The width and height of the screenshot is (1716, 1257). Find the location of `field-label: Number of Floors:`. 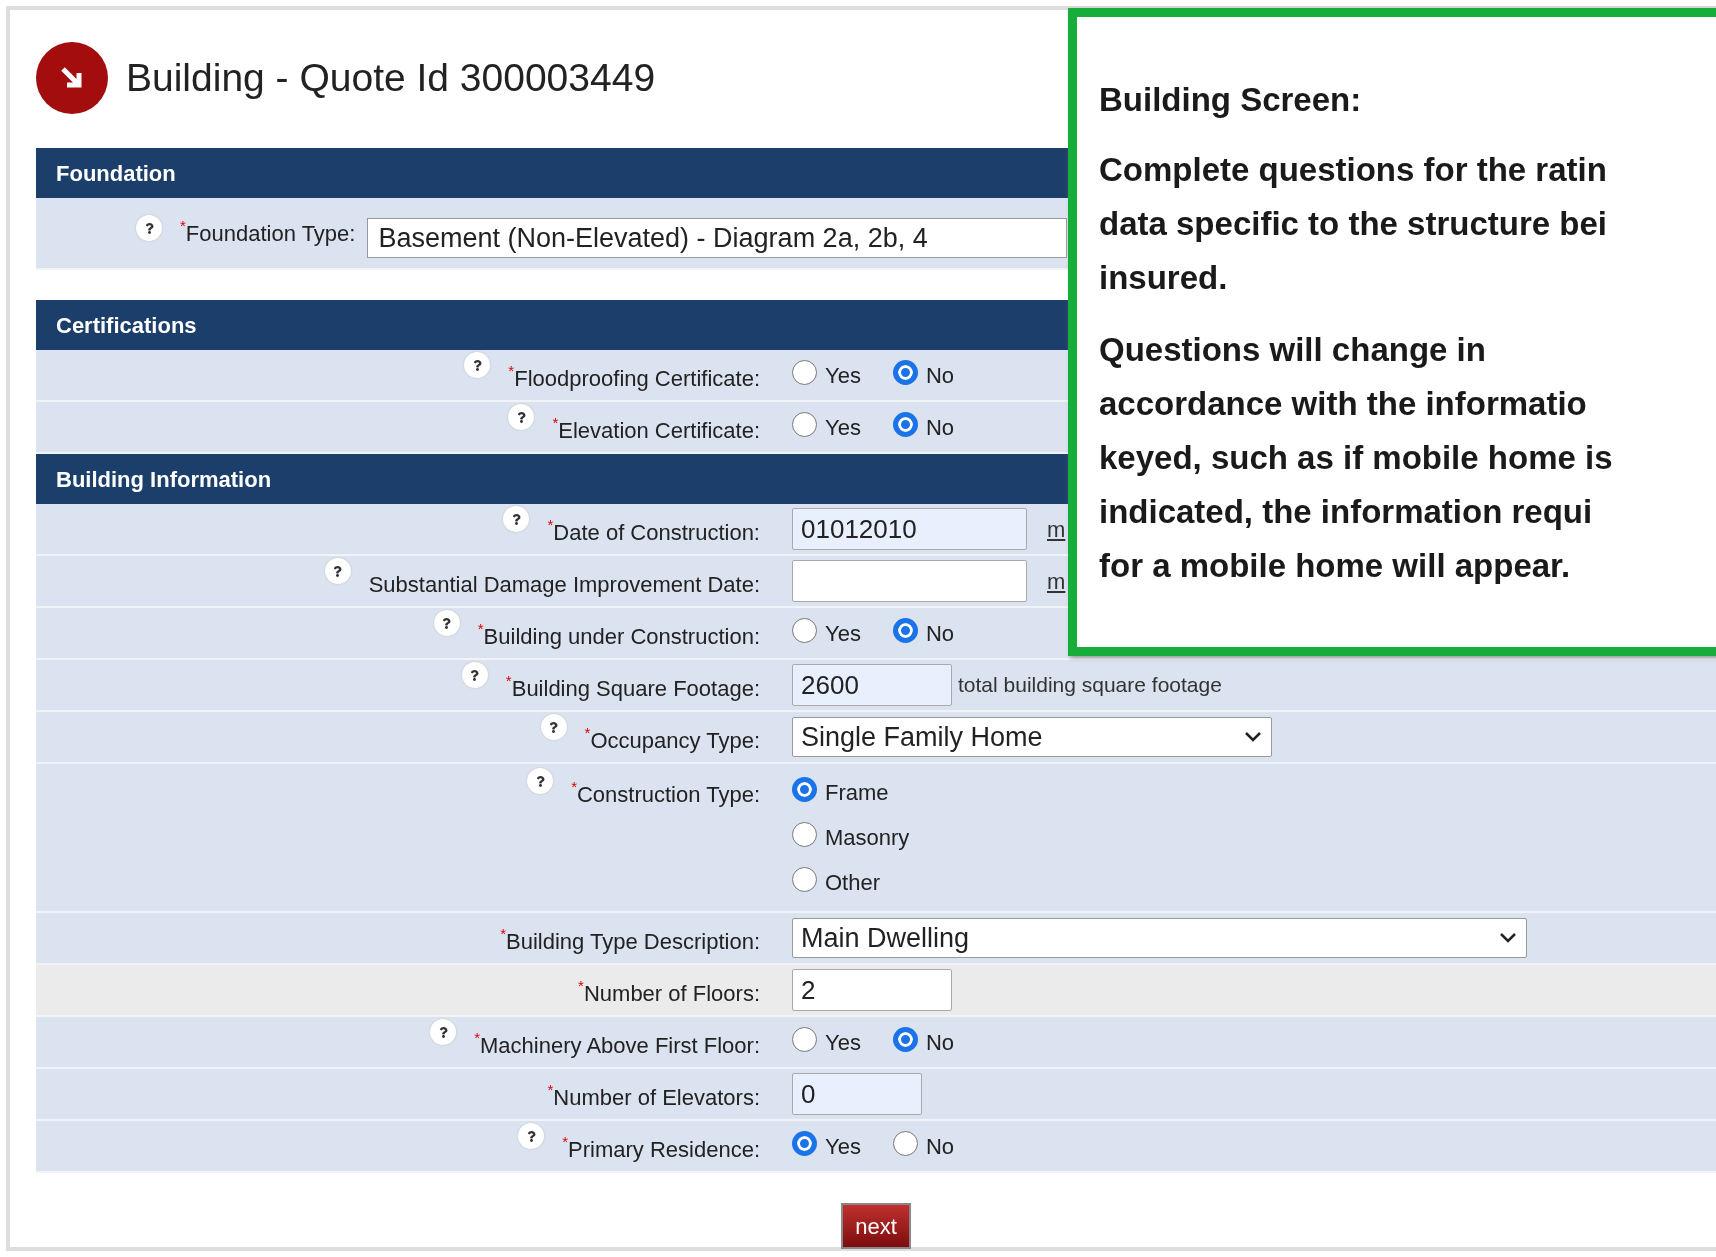

field-label: Number of Floors: is located at coordinates (671, 994).